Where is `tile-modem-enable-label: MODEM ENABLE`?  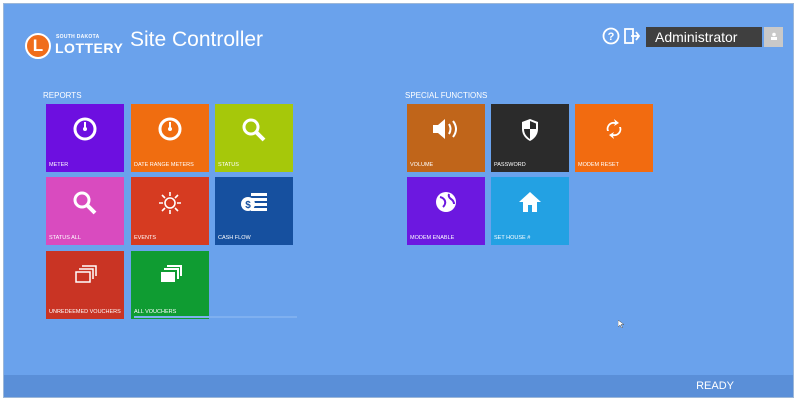
tile-modem-enable-label: MODEM ENABLE is located at coordinates (432, 238).